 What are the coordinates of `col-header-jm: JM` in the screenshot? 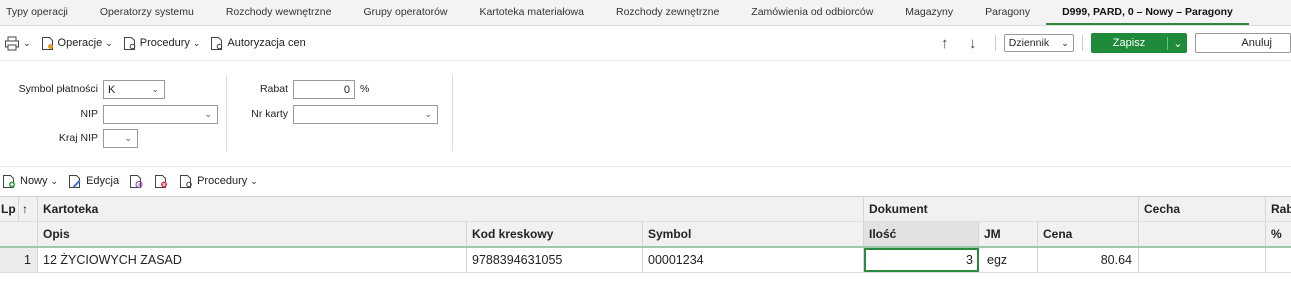 It's located at (1008, 234).